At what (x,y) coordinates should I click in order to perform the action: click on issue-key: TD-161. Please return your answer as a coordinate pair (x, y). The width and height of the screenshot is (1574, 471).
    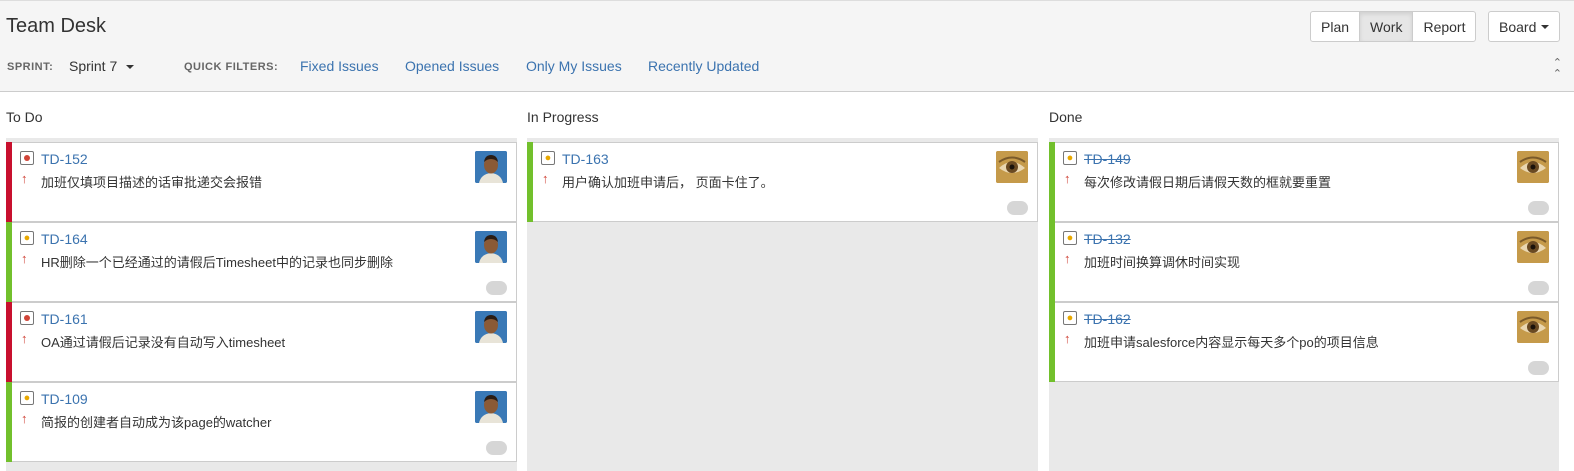
    Looking at the image, I should click on (64, 319).